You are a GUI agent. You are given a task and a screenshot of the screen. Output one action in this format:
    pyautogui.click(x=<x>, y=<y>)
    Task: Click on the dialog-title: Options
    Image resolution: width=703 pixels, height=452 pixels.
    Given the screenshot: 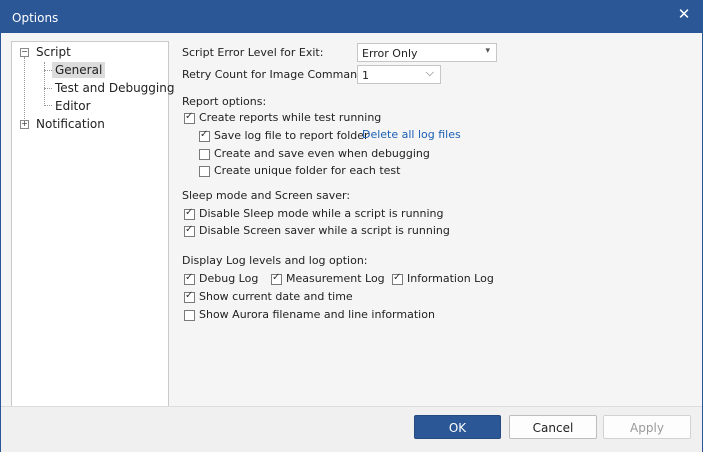 What is the action you would take?
    pyautogui.click(x=35, y=18)
    